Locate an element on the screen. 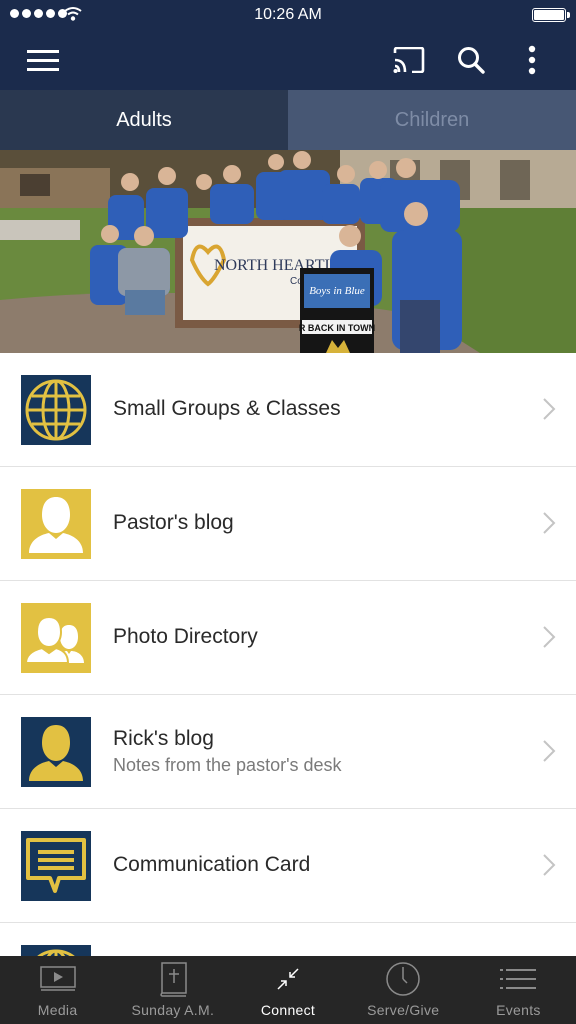 Image resolution: width=576 pixels, height=1024 pixels. tab-sunday-am: Sunday A.M. is located at coordinates (172, 990).